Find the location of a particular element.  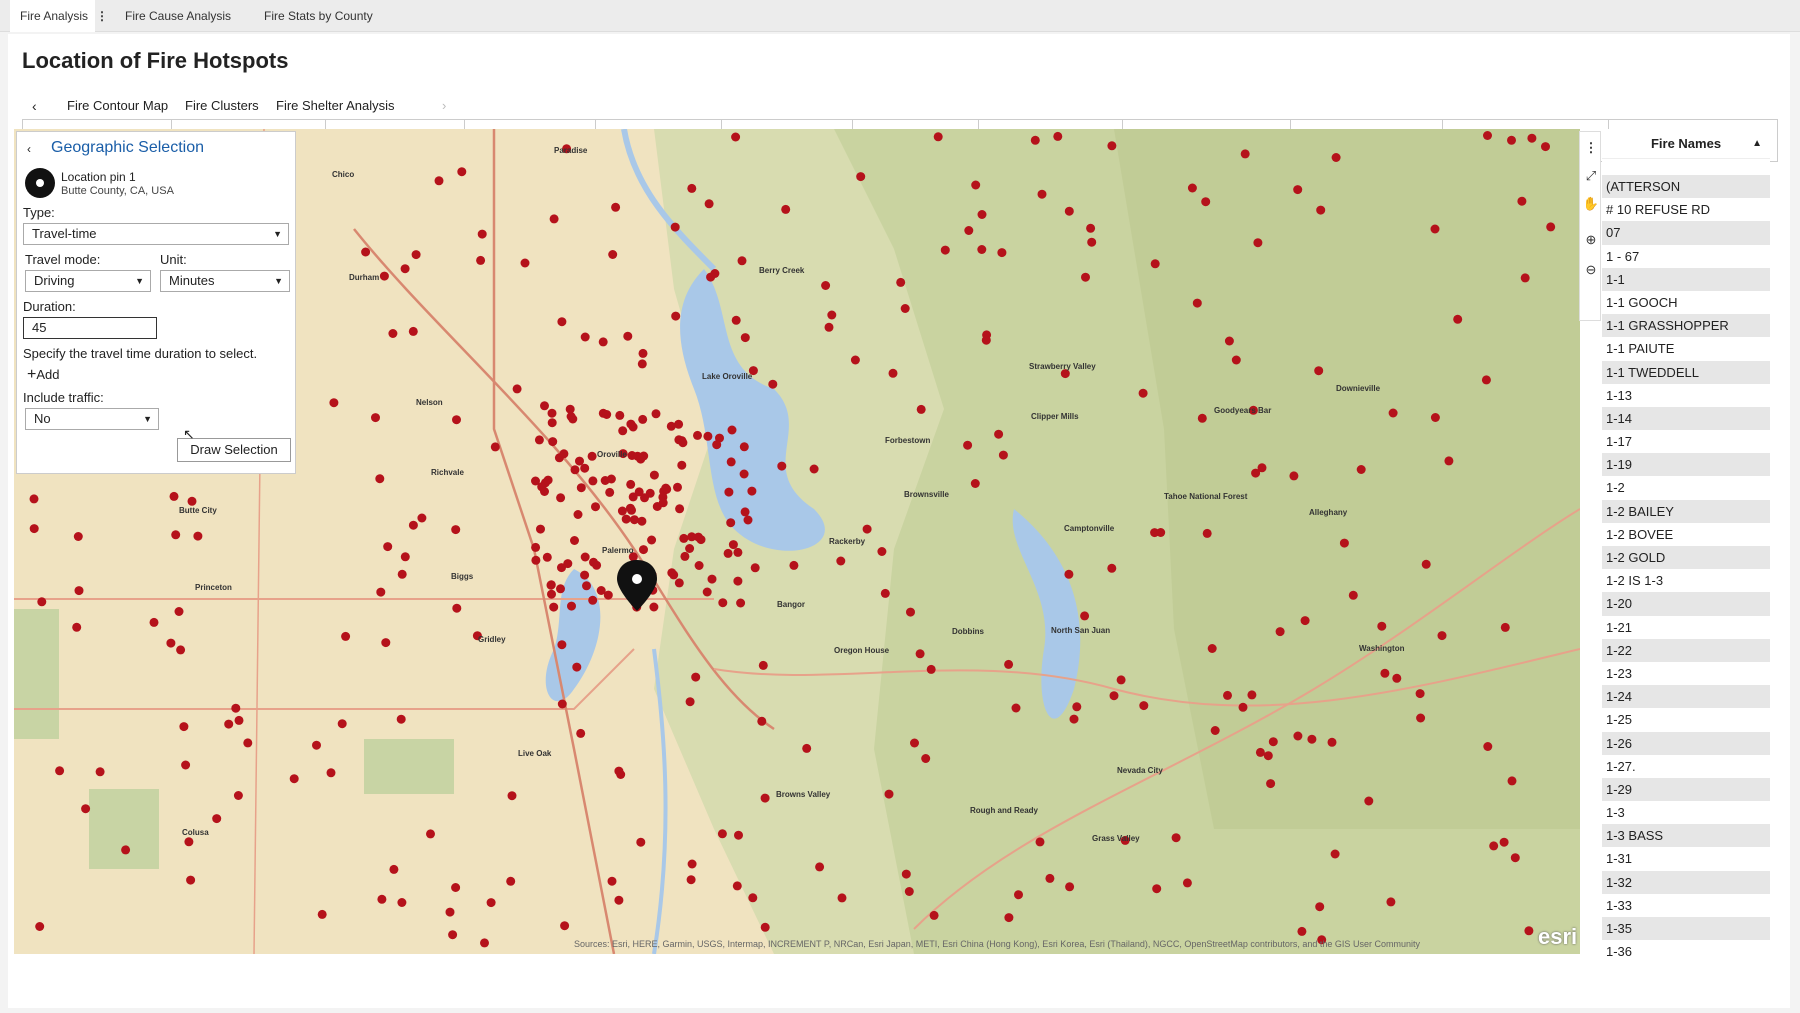

list-item: # 10 REFUSE RD is located at coordinates (1686, 209).